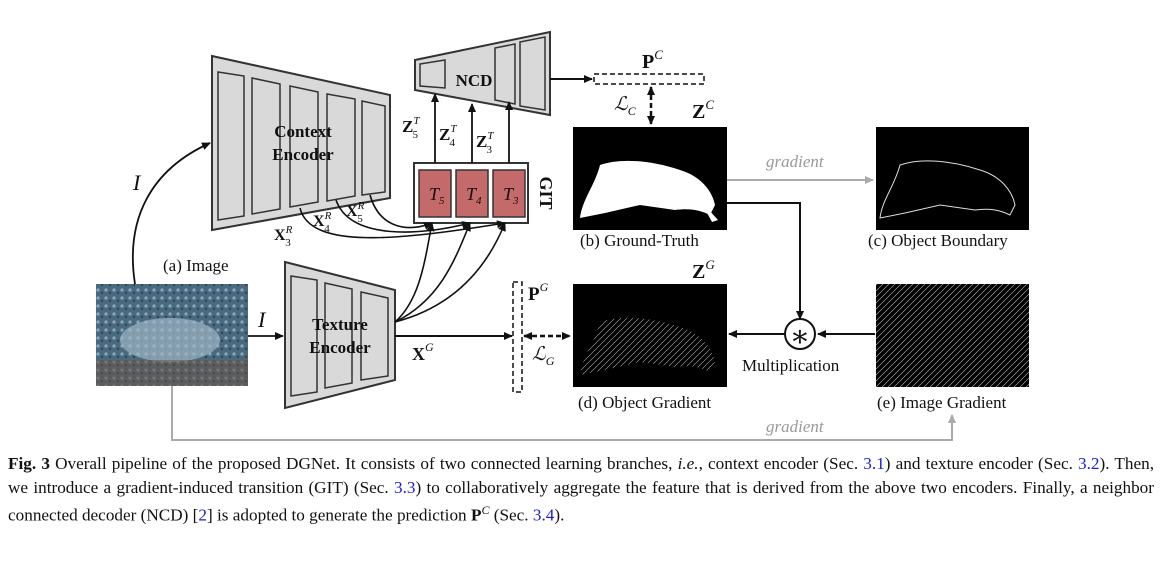  What do you see at coordinates (339, 515) in the screenshot?
I see `caption-text-6: ] is adopted to generate the prediction` at bounding box center [339, 515].